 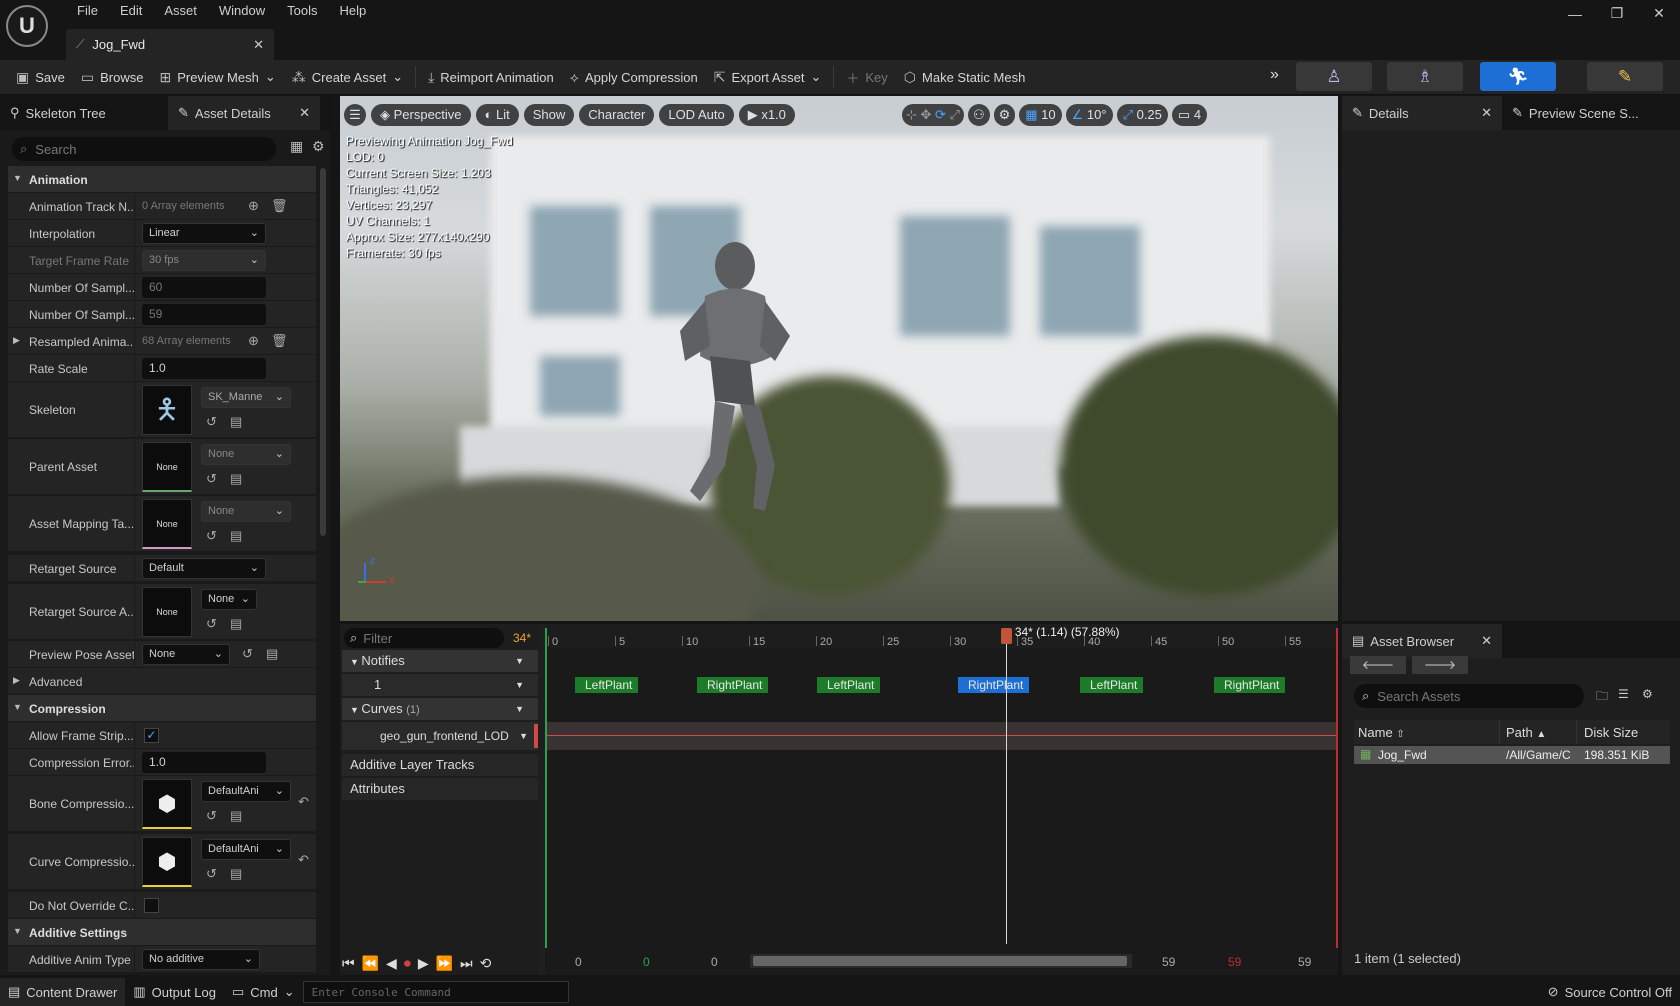 What do you see at coordinates (933, 115) in the screenshot?
I see `transform-tools: ⊹ ✥ ⟳ ⤢` at bounding box center [933, 115].